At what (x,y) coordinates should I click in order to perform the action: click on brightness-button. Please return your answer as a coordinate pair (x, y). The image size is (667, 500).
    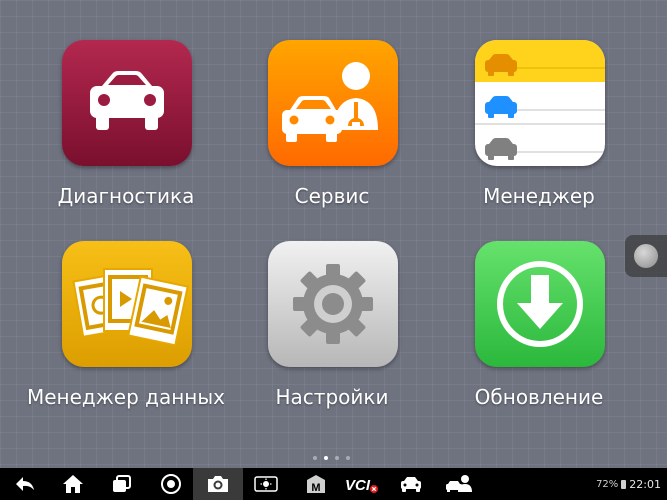
    Looking at the image, I should click on (266, 484).